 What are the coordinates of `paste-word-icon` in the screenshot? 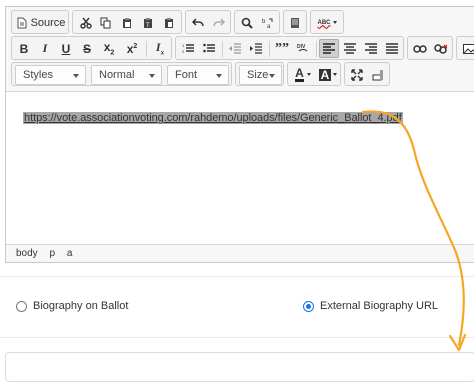 It's located at (169, 23).